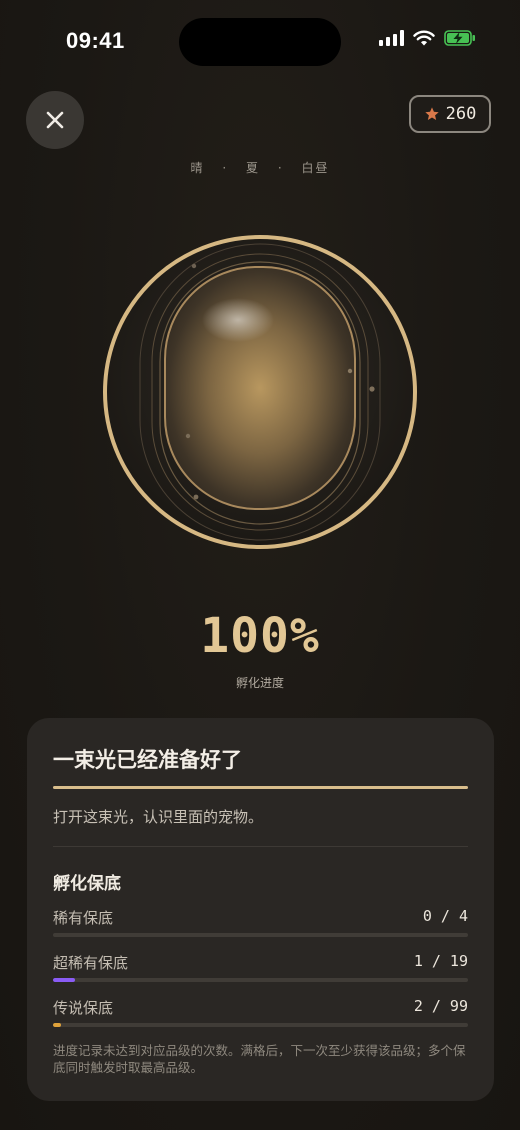 The width and height of the screenshot is (520, 1130). What do you see at coordinates (424, 38) in the screenshot?
I see `wifi-icon` at bounding box center [424, 38].